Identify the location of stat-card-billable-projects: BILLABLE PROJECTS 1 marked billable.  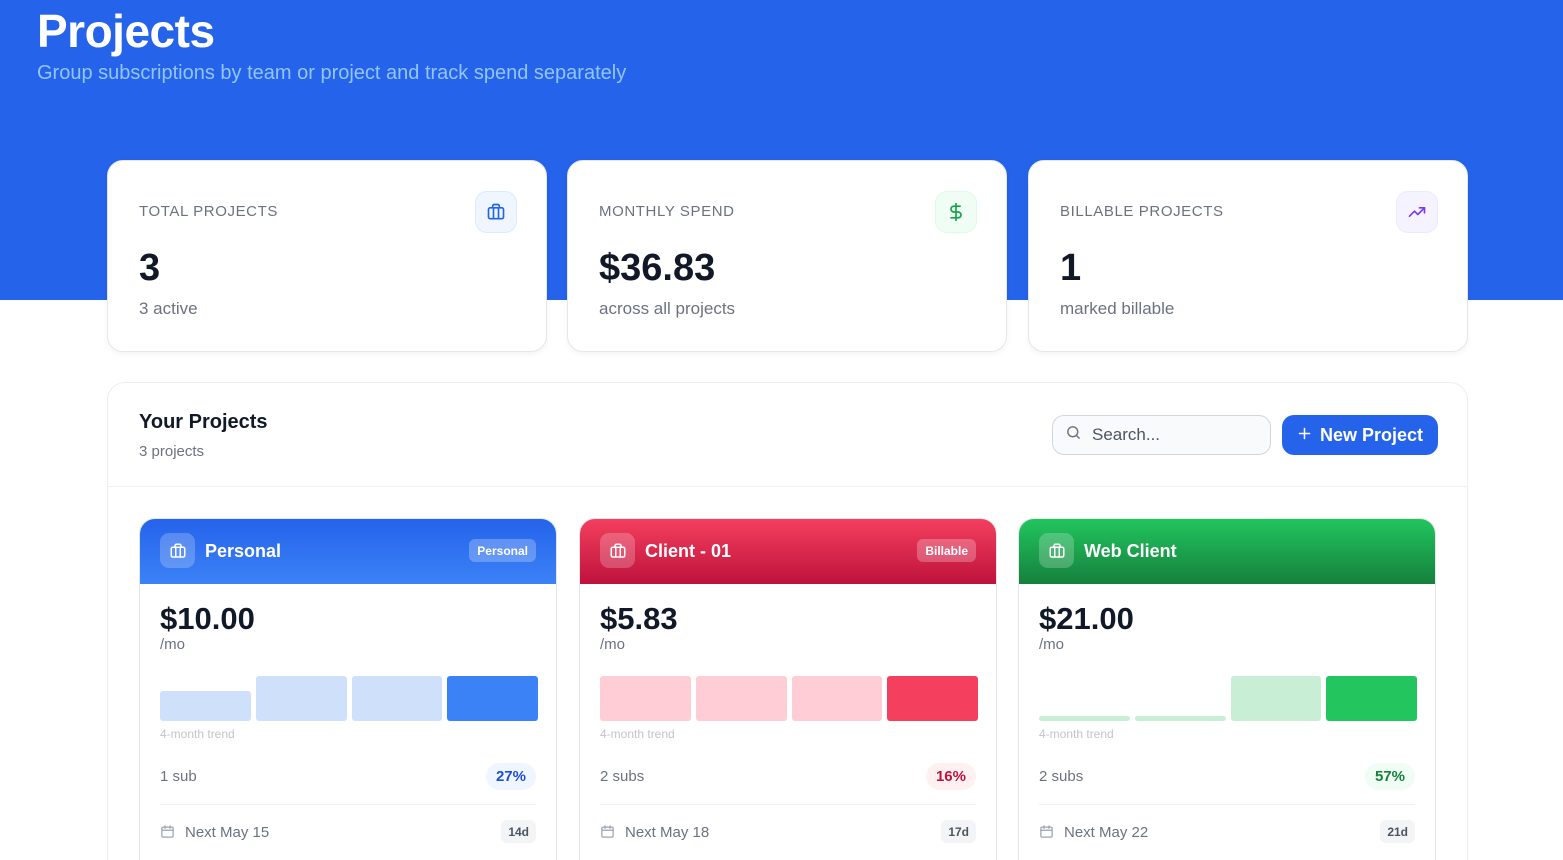
(1248, 256).